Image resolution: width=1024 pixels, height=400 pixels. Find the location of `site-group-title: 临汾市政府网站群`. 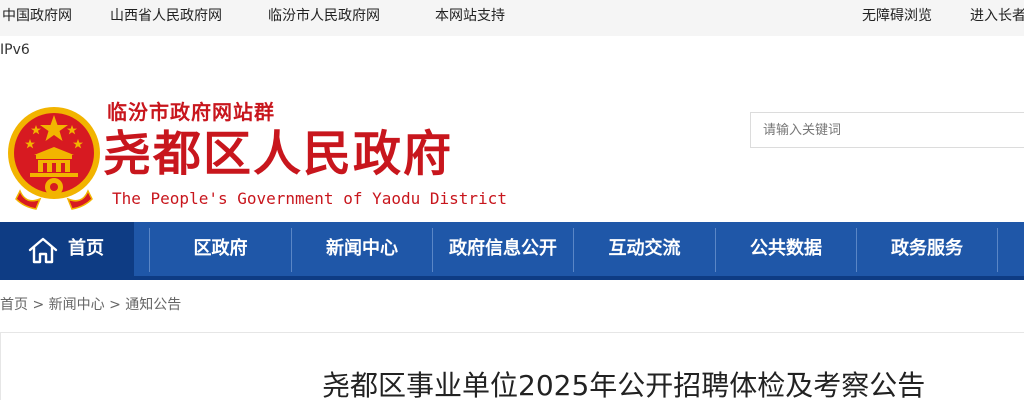

site-group-title: 临汾市政府网站群 is located at coordinates (191, 112).